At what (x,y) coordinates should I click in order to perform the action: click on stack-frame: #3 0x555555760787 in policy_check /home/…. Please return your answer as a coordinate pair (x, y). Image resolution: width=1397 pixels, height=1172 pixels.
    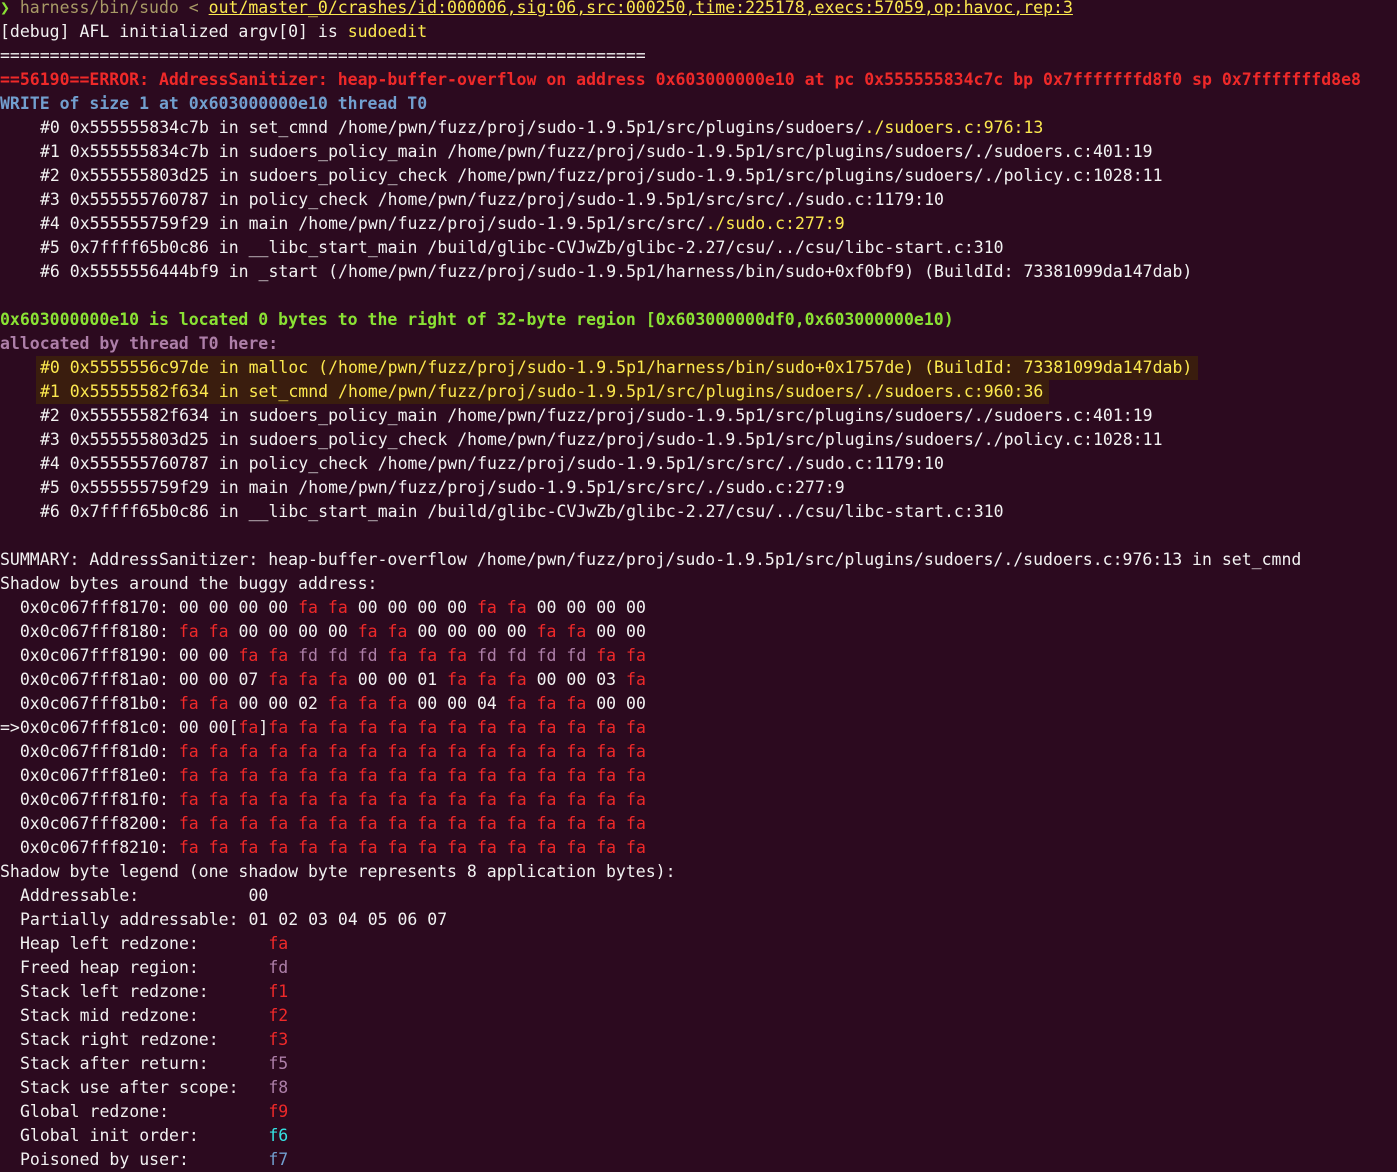
    Looking at the image, I should click on (698, 200).